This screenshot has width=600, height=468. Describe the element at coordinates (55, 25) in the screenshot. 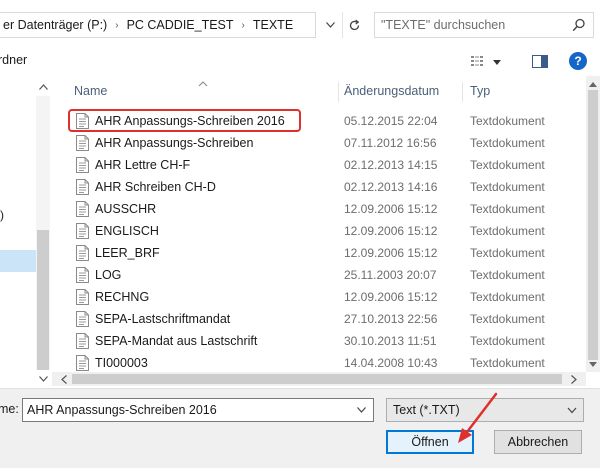

I see `breadcrumb-drive: er Datenträger (P:)` at that location.